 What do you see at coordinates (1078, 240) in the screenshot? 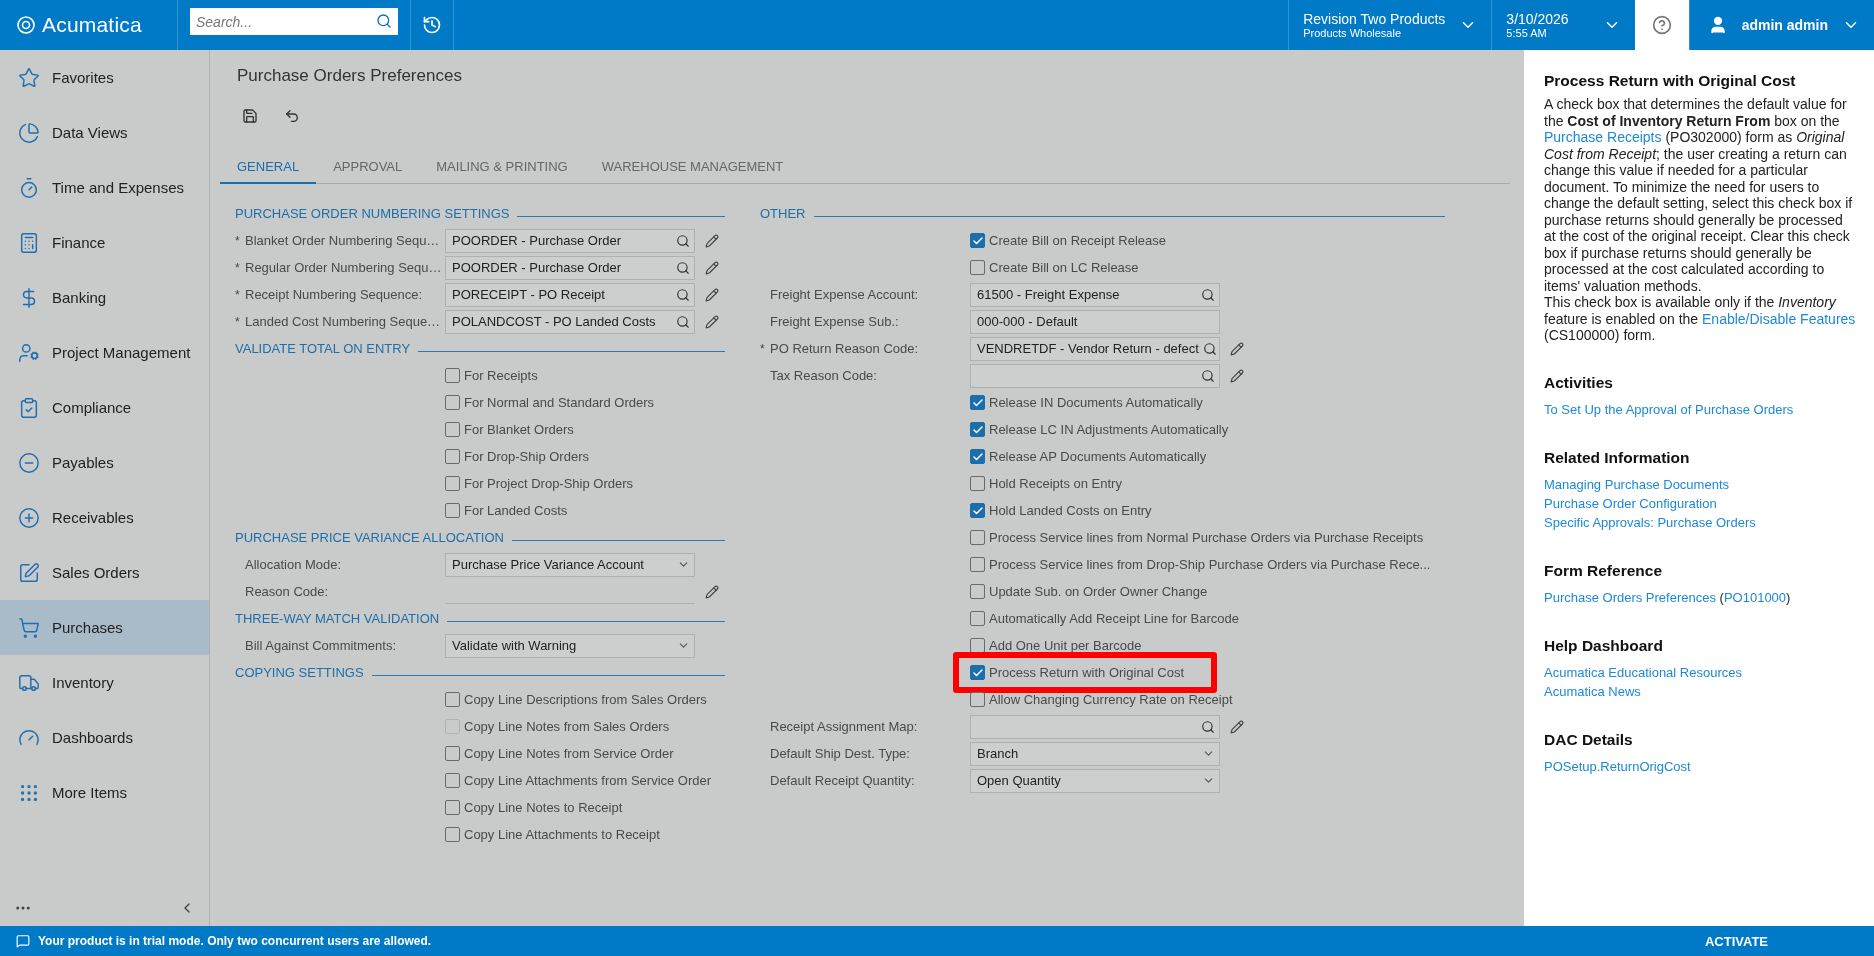
I see `checkbox-label: Create Bill on Receipt Release` at bounding box center [1078, 240].